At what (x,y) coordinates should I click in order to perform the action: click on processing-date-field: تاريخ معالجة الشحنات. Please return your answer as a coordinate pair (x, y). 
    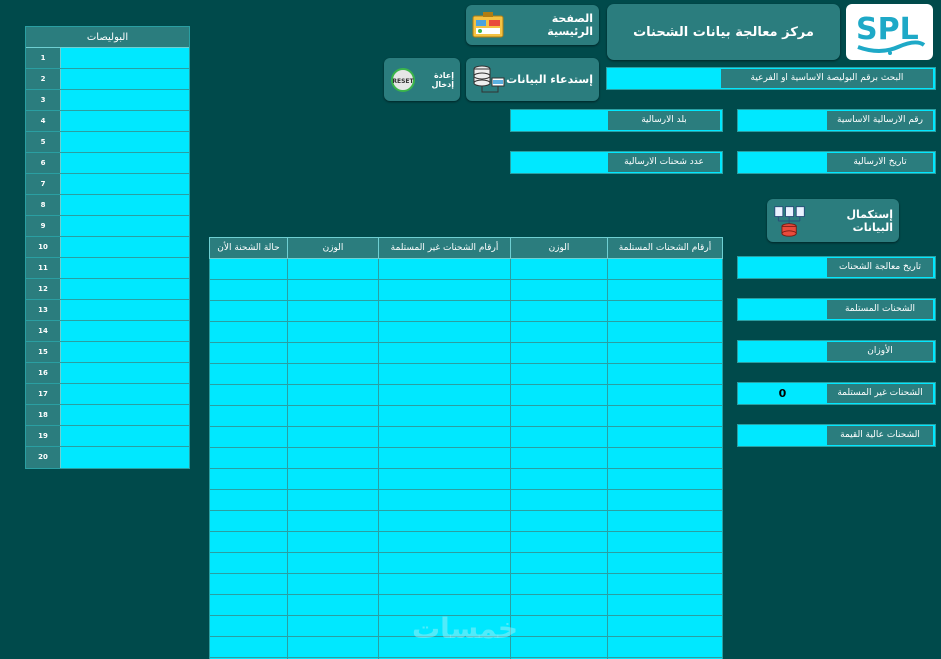
    Looking at the image, I should click on (836, 267).